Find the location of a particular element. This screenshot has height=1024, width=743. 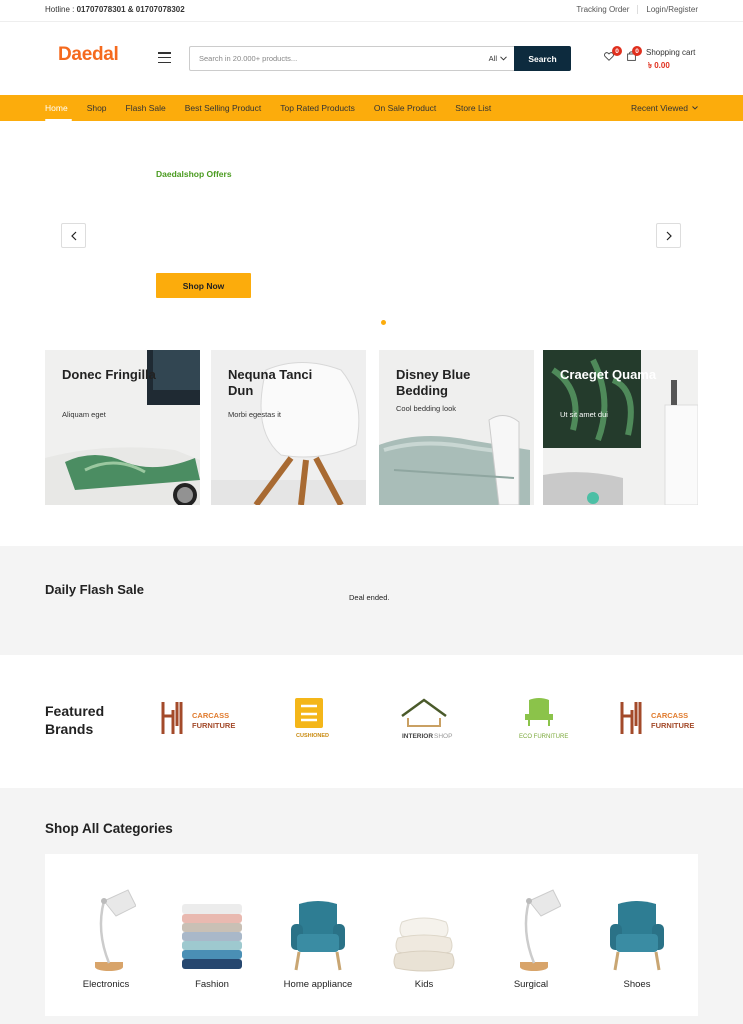

search-bar: All Search is located at coordinates (380, 58).